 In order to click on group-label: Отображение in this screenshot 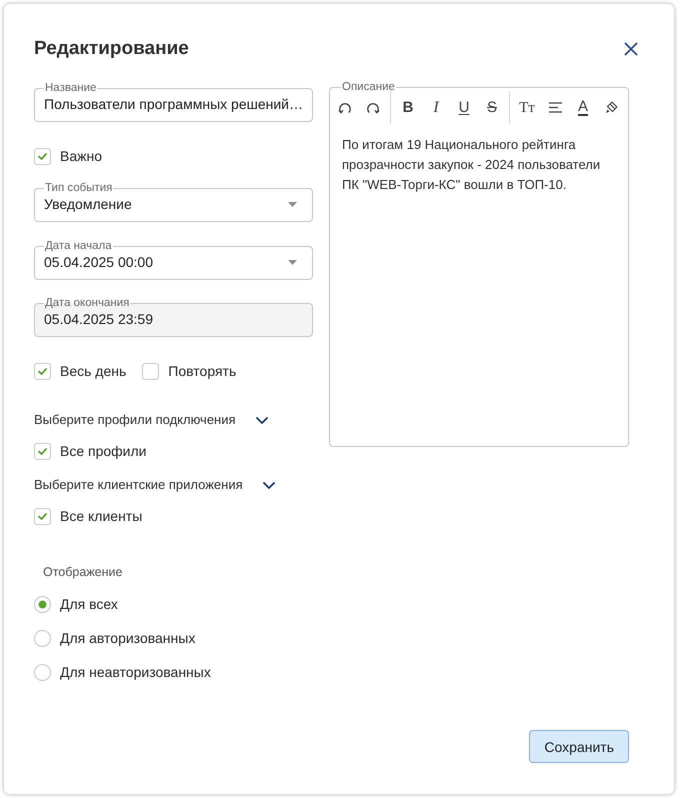, I will do `click(82, 572)`.